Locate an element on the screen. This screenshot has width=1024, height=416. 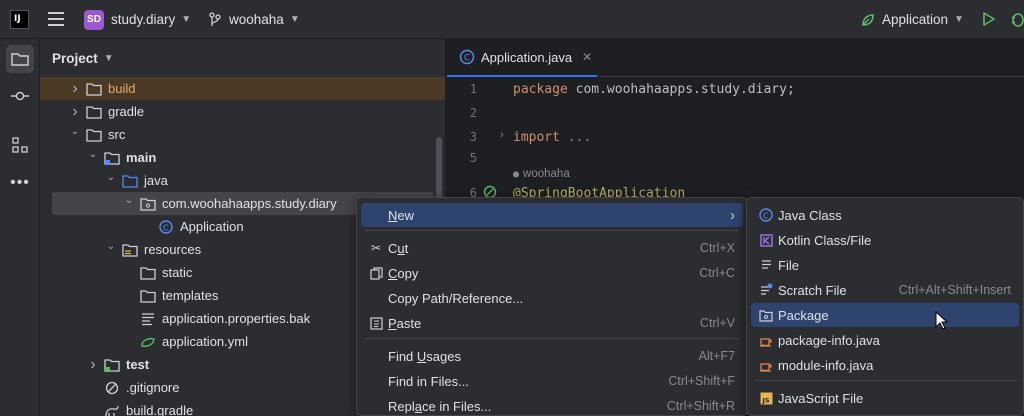
tree-item-label: build.gradle is located at coordinates (160, 409).